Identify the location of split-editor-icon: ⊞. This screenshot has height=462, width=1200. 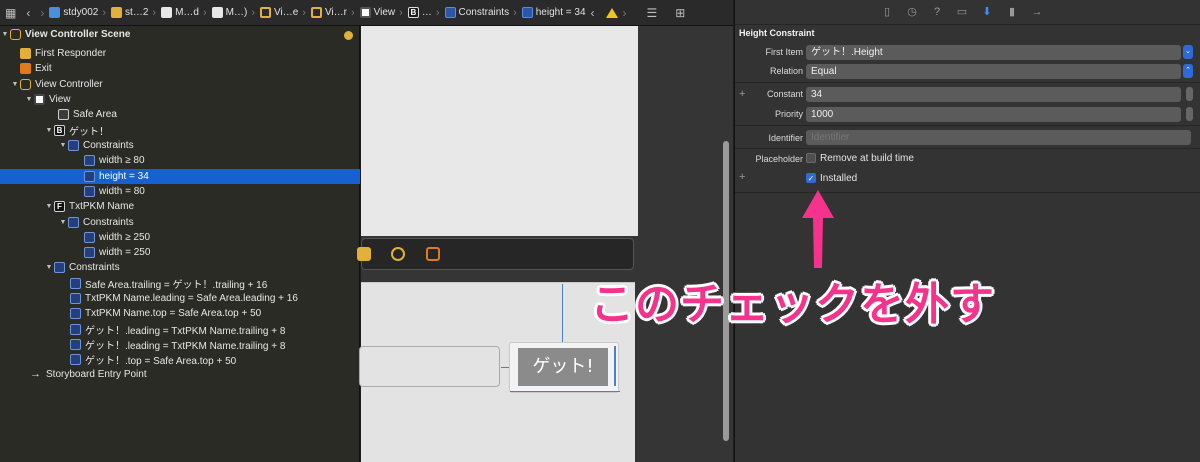
(680, 13).